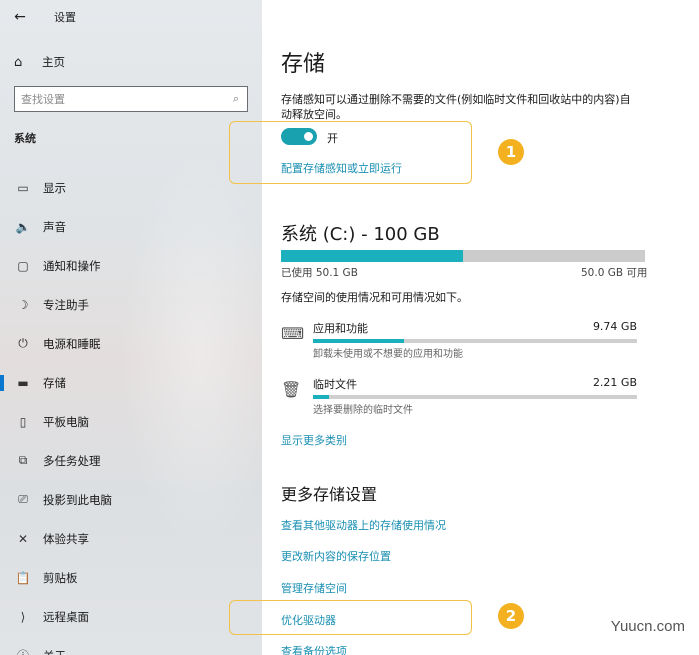  I want to click on sidebar-item-3: ☽ 专注助手, so click(131, 304).